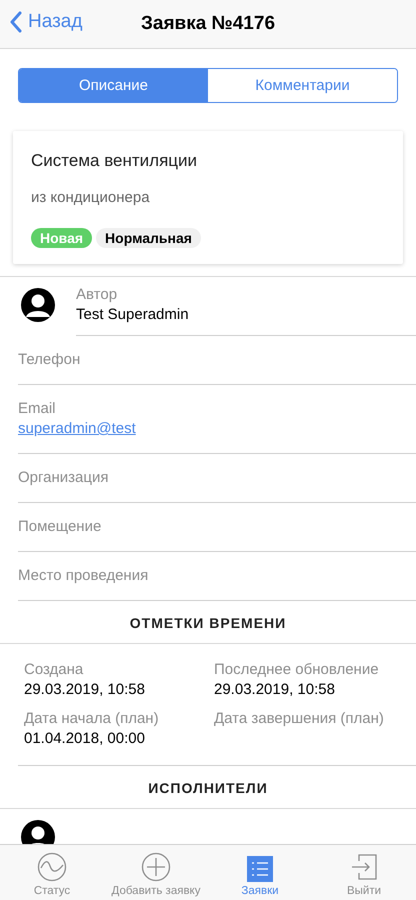  What do you see at coordinates (297, 670) in the screenshot?
I see `field-label: Последнее обновление` at bounding box center [297, 670].